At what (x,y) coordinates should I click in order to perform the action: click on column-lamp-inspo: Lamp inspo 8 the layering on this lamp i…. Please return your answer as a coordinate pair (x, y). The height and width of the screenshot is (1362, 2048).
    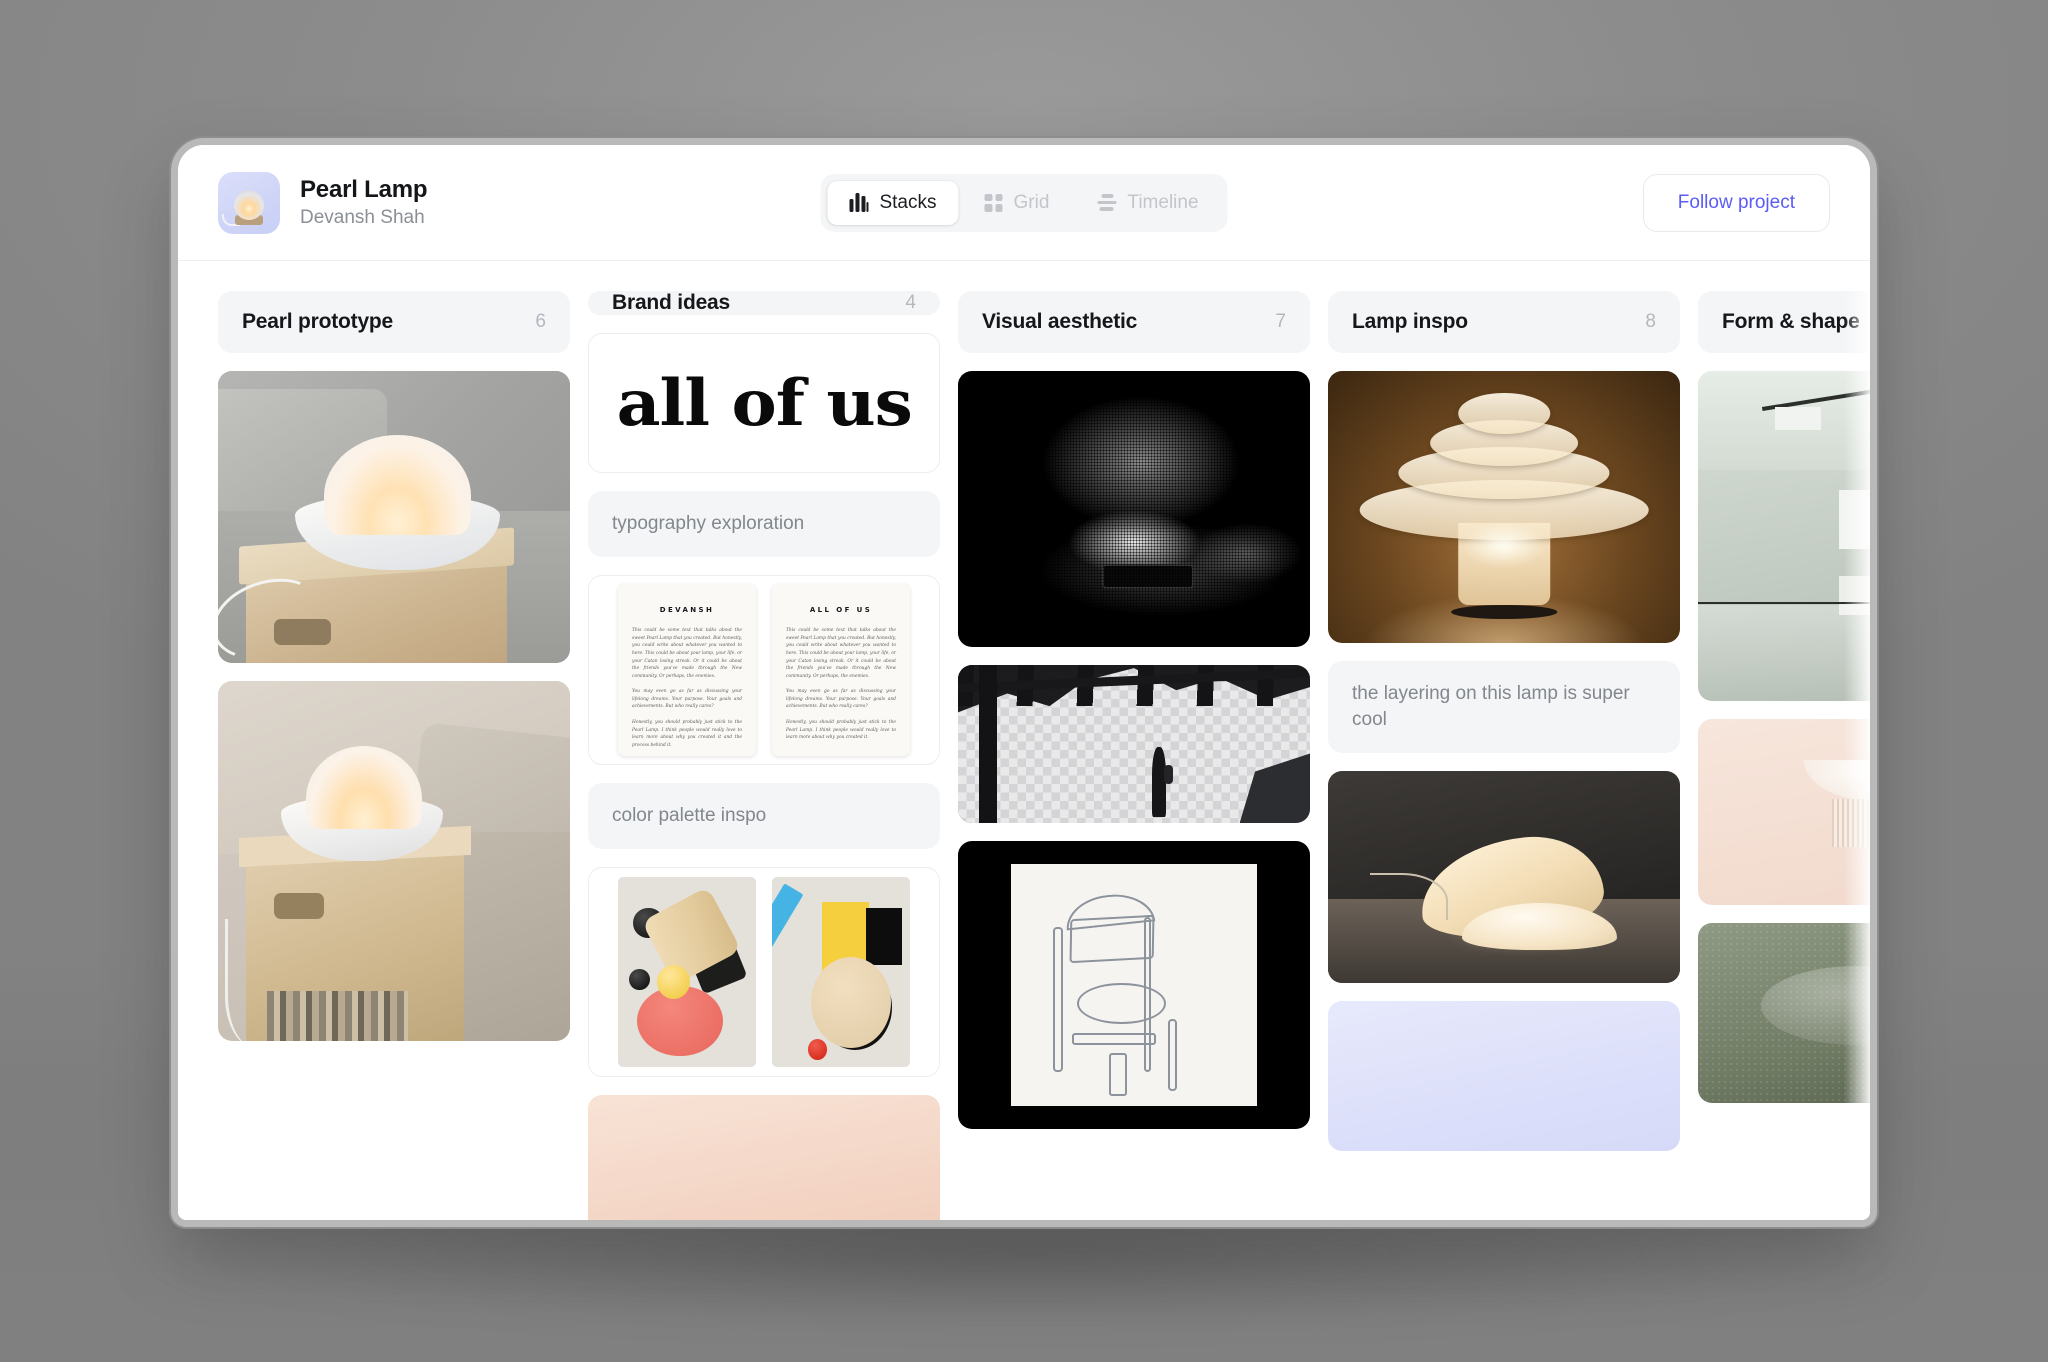
    Looking at the image, I should click on (1504, 755).